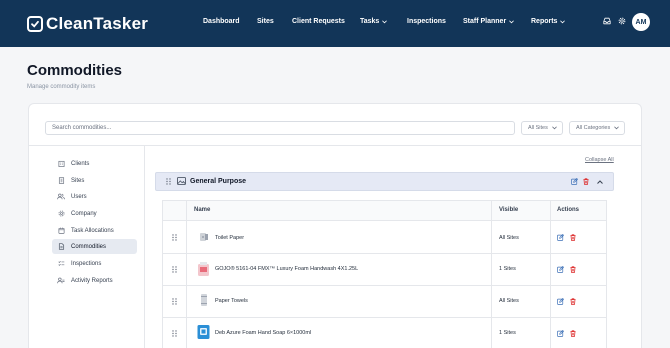 This screenshot has height=348, width=670. I want to click on nav-staff-planner: Staff Planner, so click(489, 21).